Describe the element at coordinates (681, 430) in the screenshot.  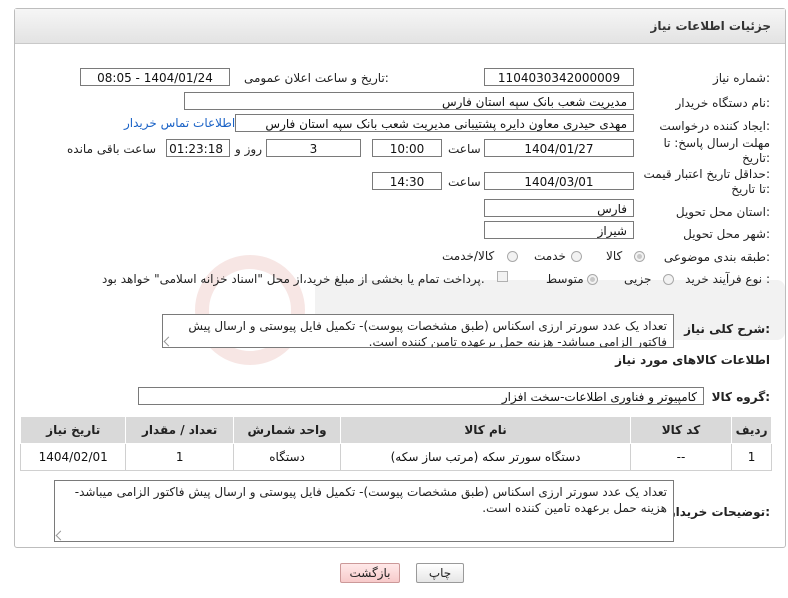
I see `col-code-header: کد کالا` at that location.